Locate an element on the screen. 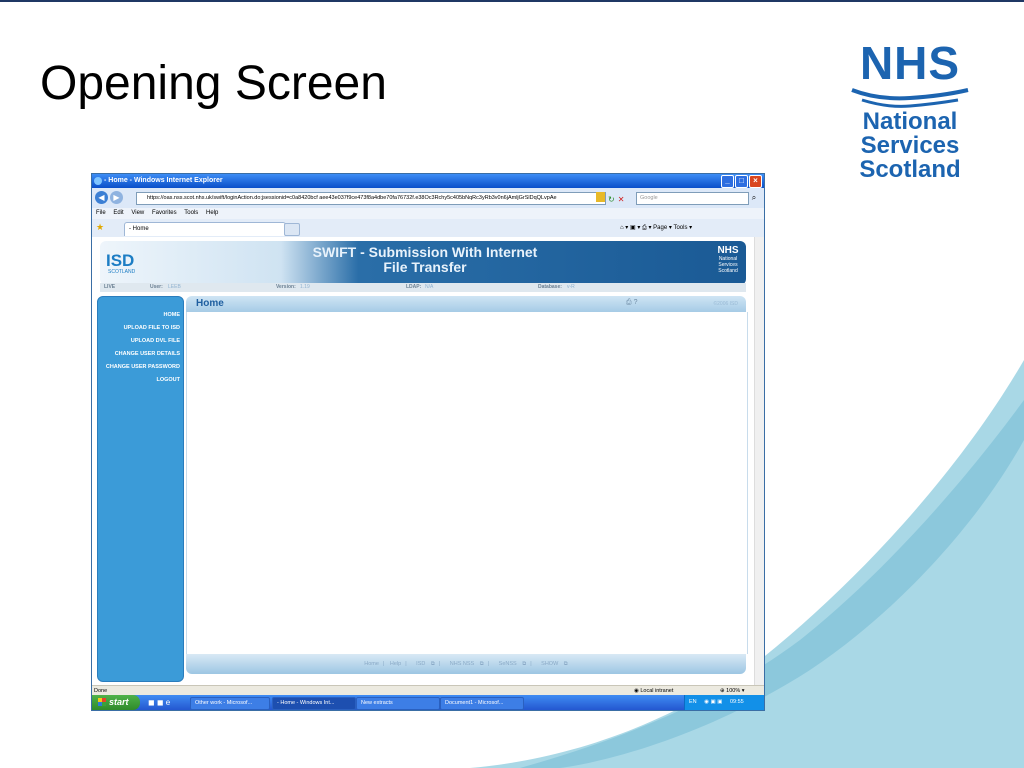 Image resolution: width=1024 pixels, height=768 pixels. language-indicator: EN is located at coordinates (693, 702).